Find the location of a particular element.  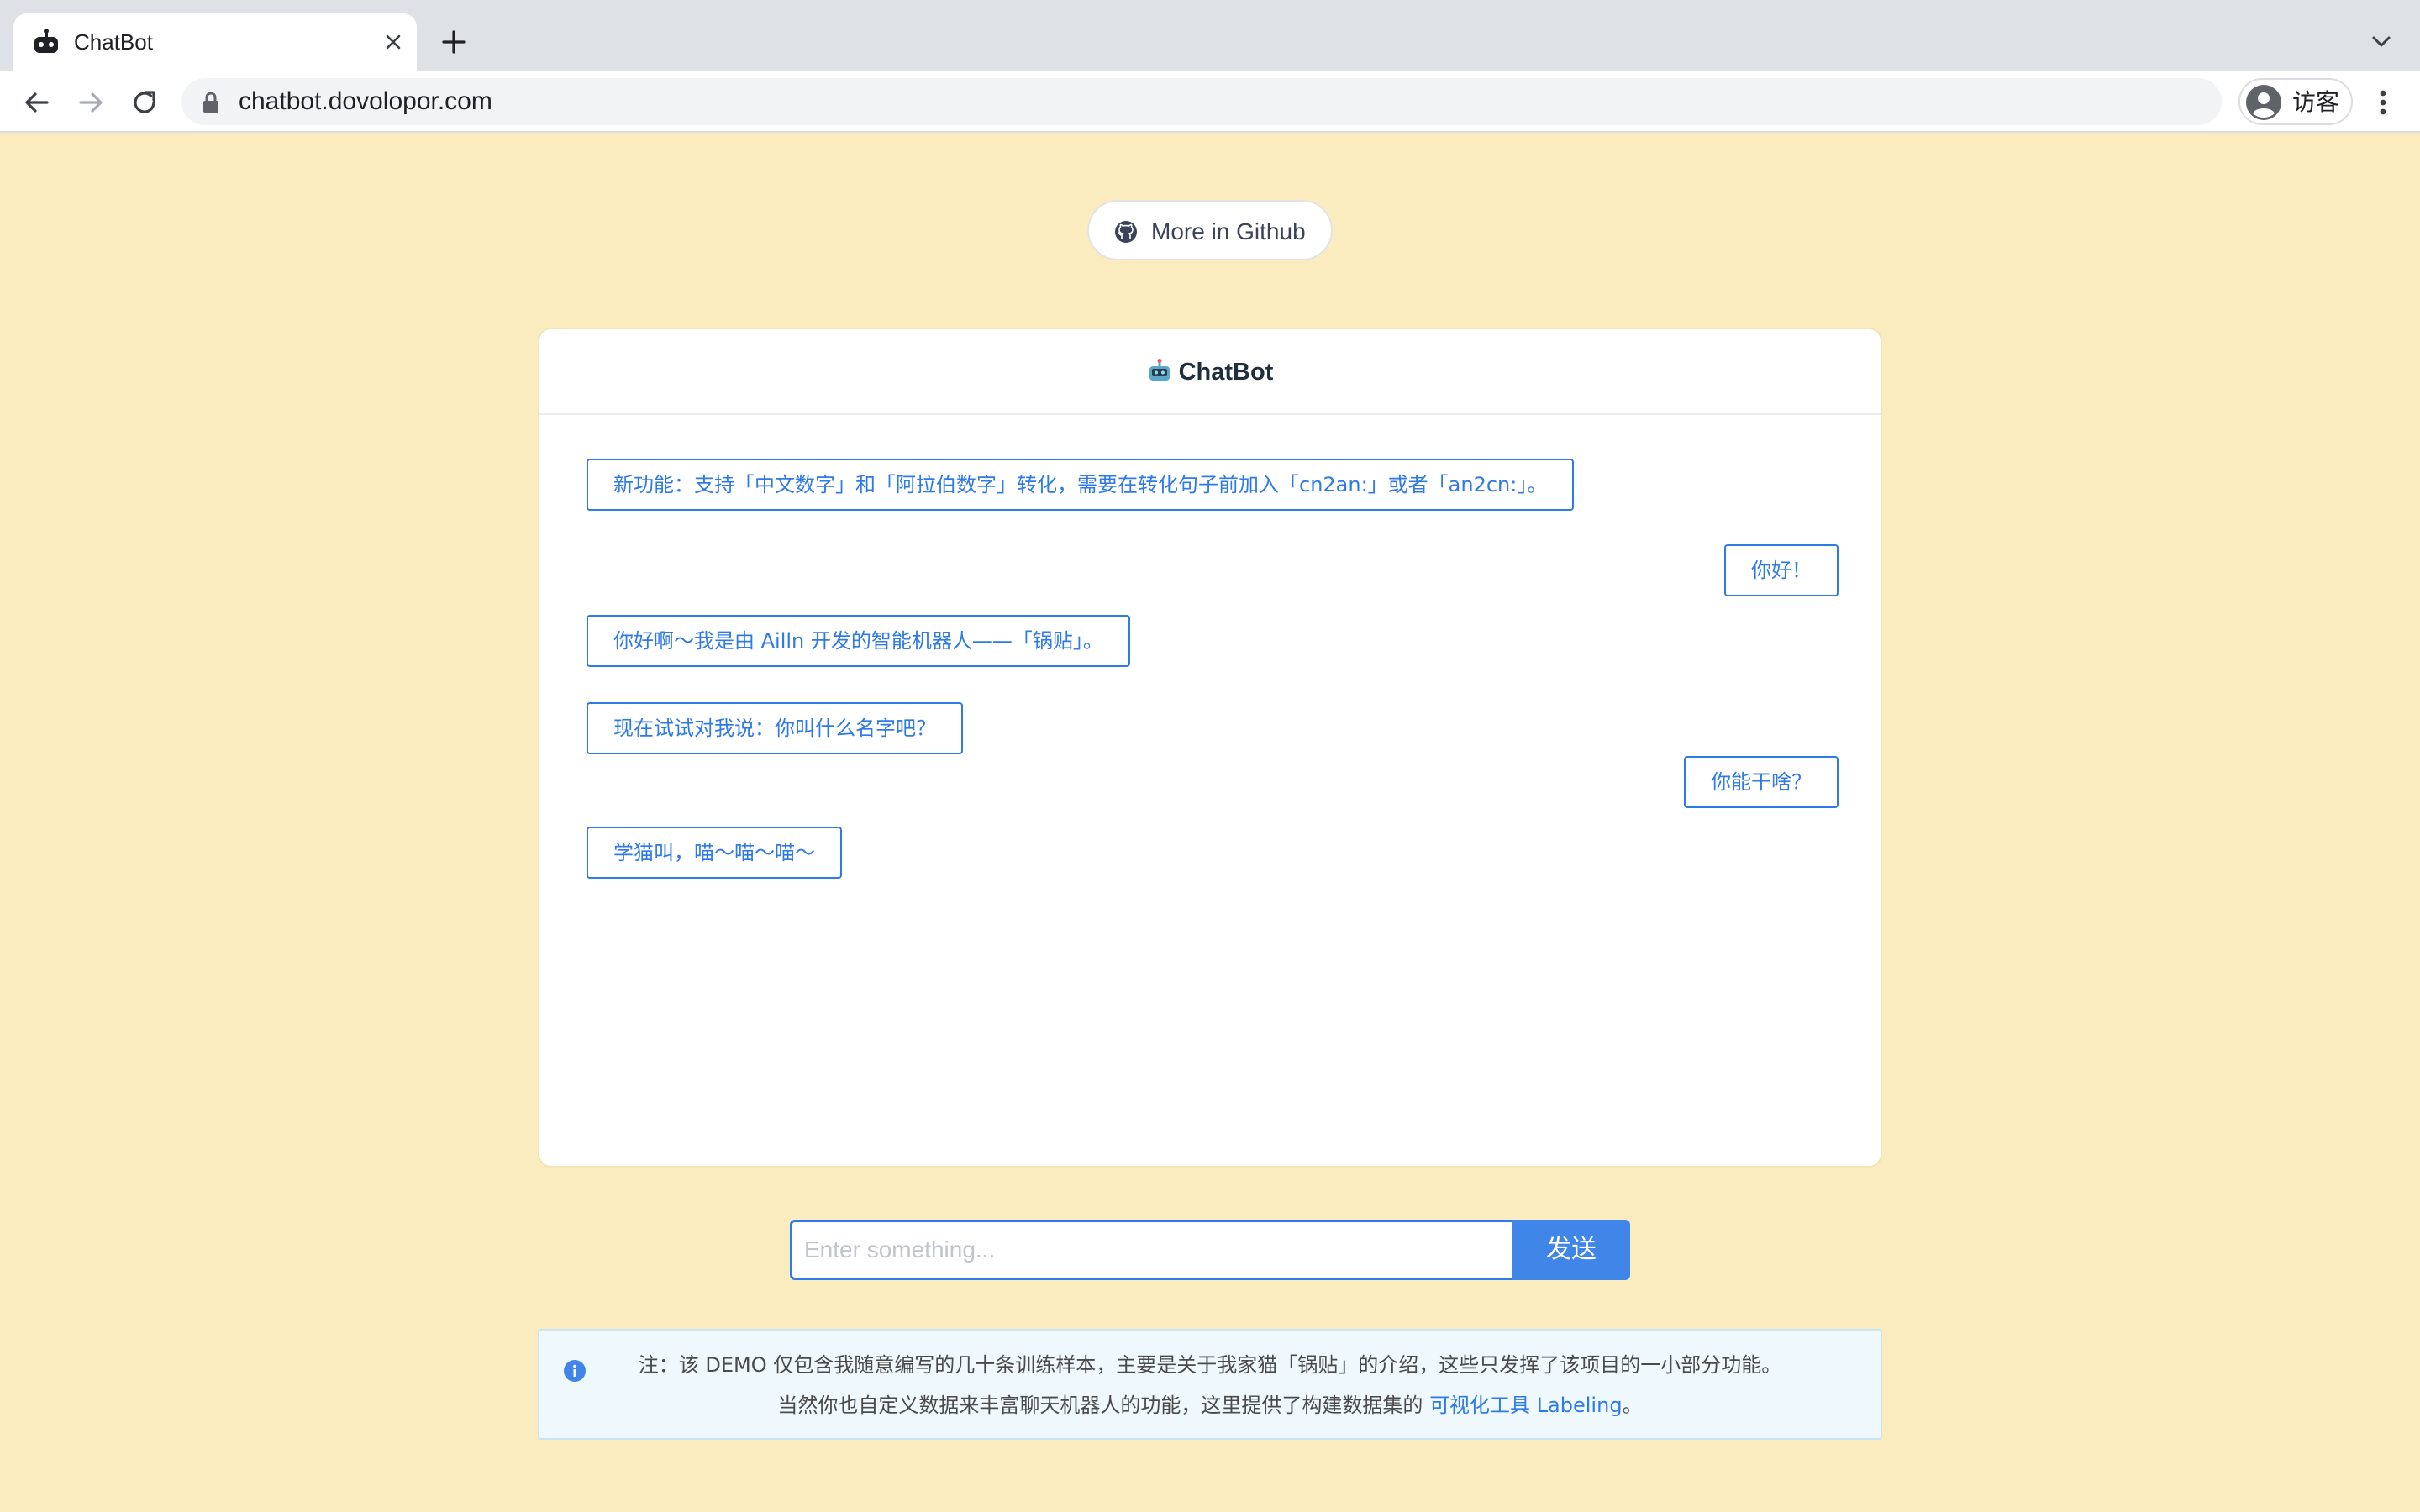

profile-avatar-icon is located at coordinates (2264, 102).